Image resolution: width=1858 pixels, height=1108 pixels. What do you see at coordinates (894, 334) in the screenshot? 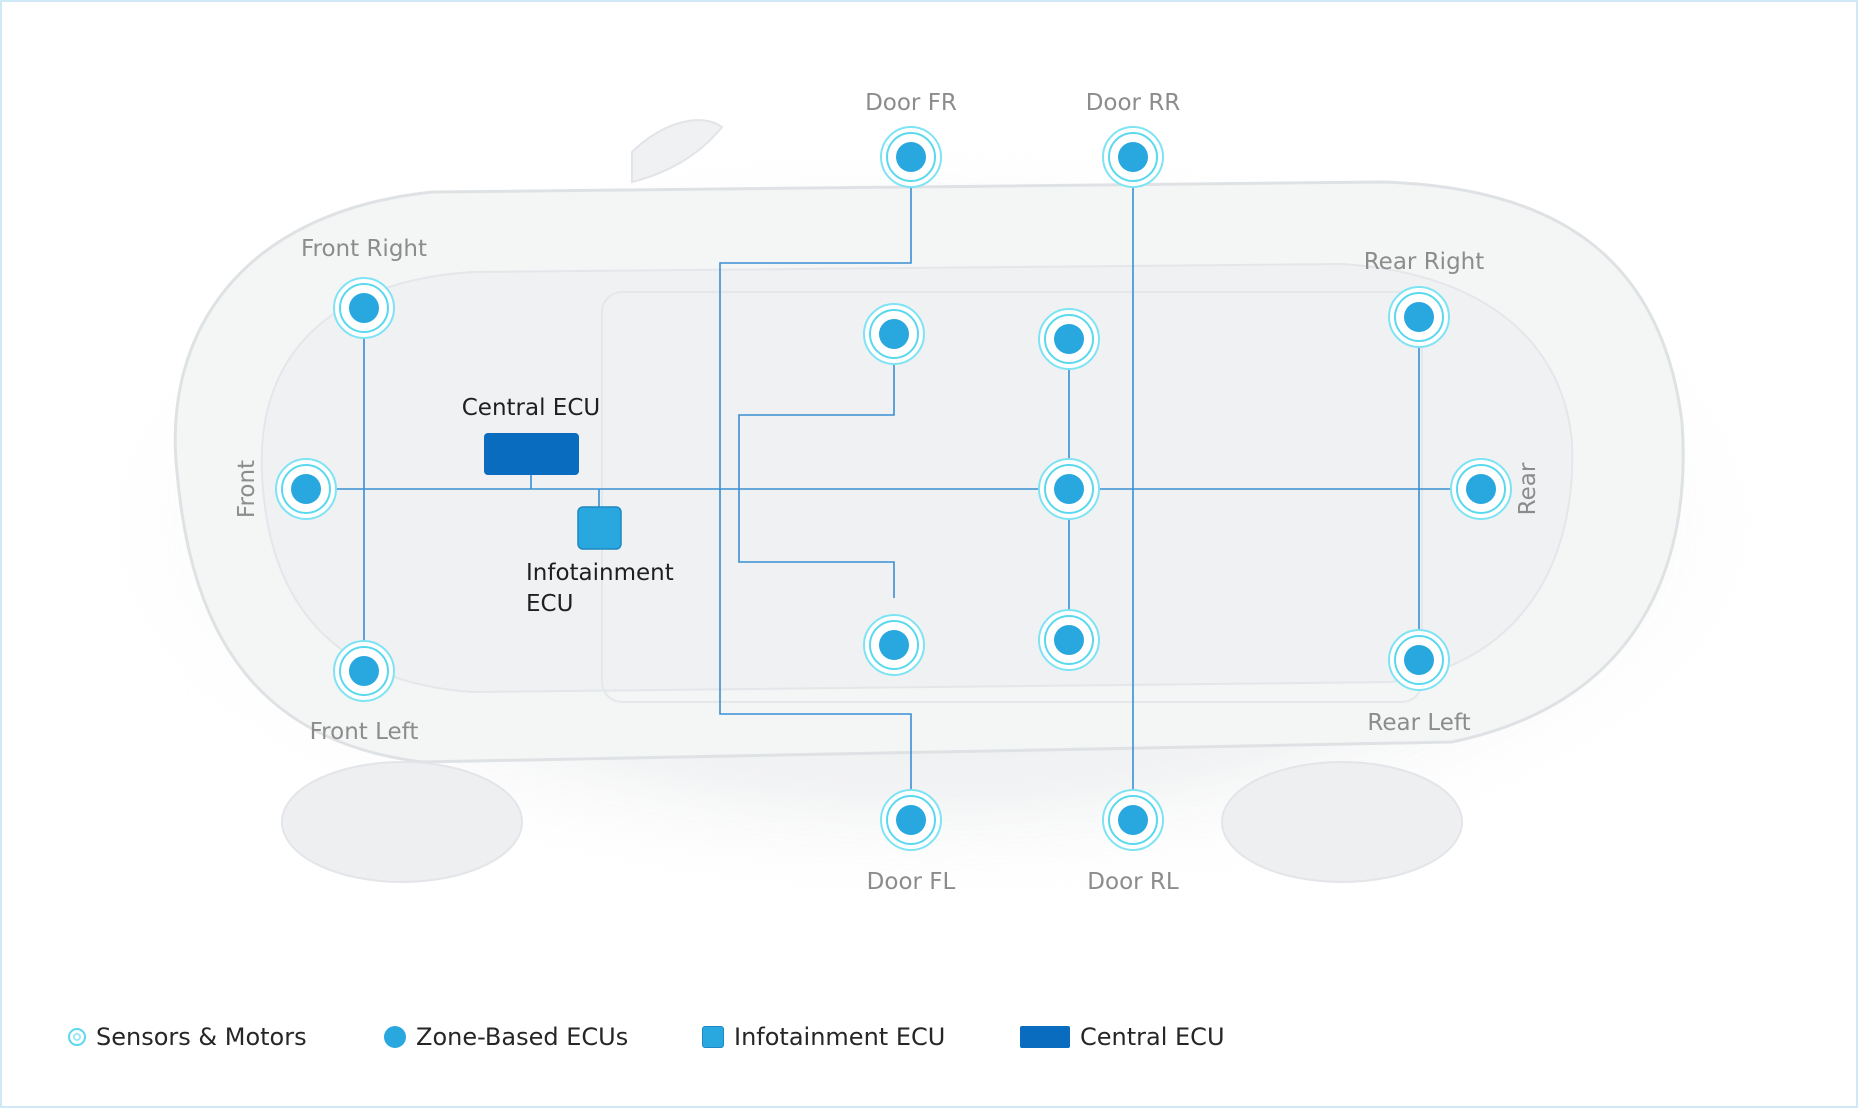
I see `sensor-node-mid-upper-left` at bounding box center [894, 334].